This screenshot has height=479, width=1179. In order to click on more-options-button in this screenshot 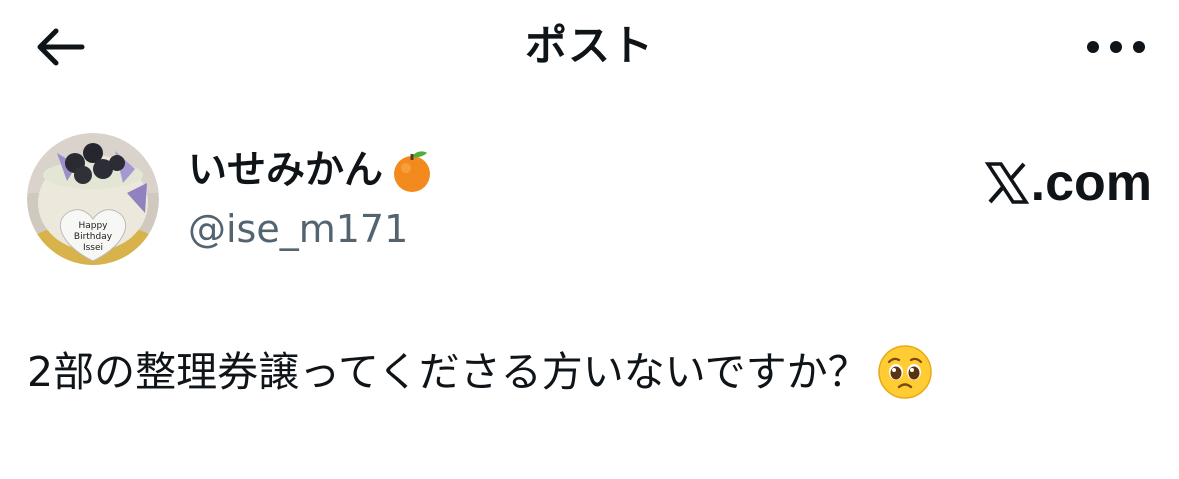, I will do `click(1116, 47)`.